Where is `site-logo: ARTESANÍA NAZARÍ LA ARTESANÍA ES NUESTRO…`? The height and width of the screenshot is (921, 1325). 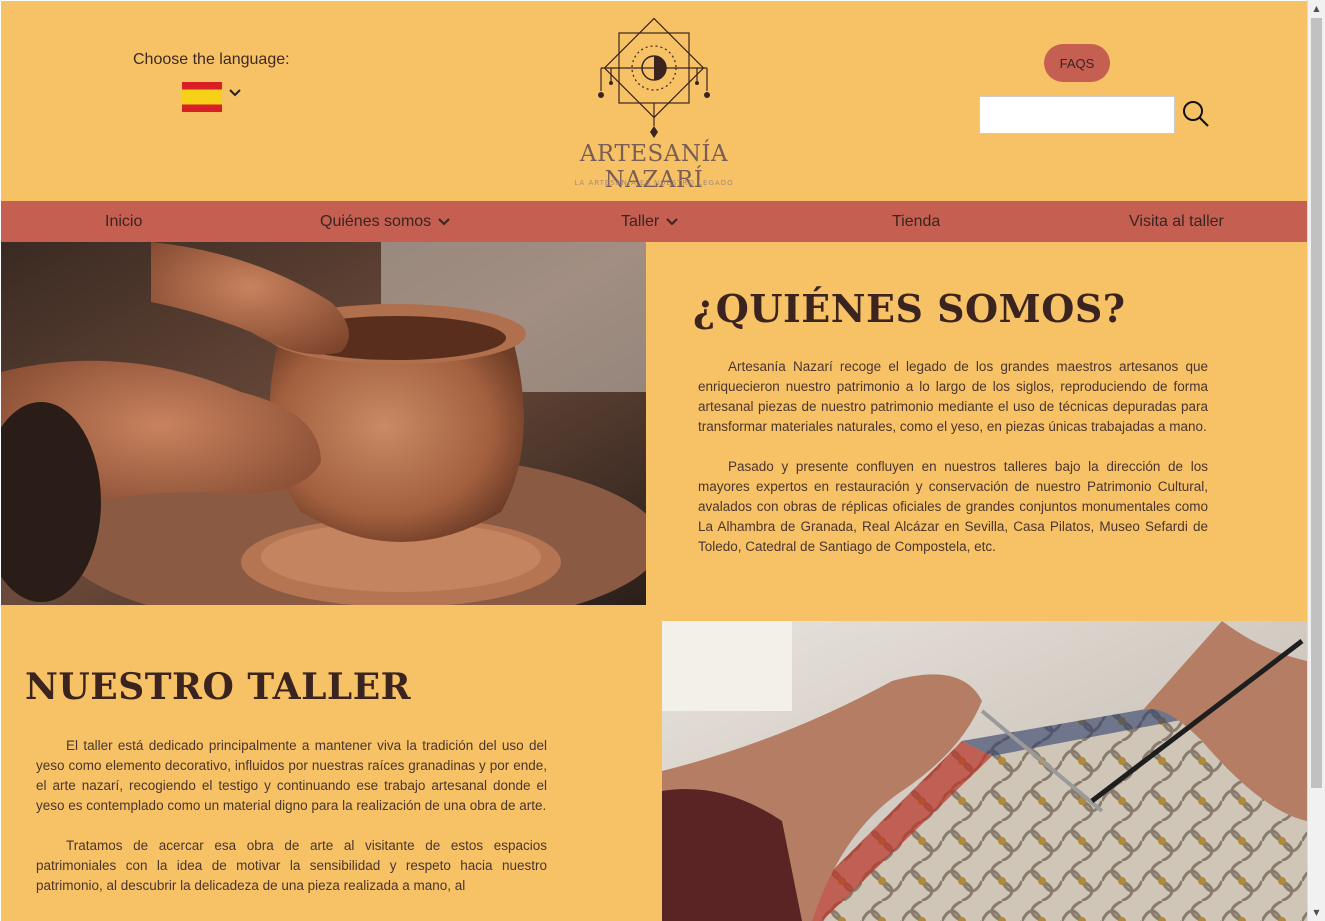
site-logo: ARTESANÍA NAZARÍ LA ARTESANÍA ES NUESTRO… is located at coordinates (654, 102).